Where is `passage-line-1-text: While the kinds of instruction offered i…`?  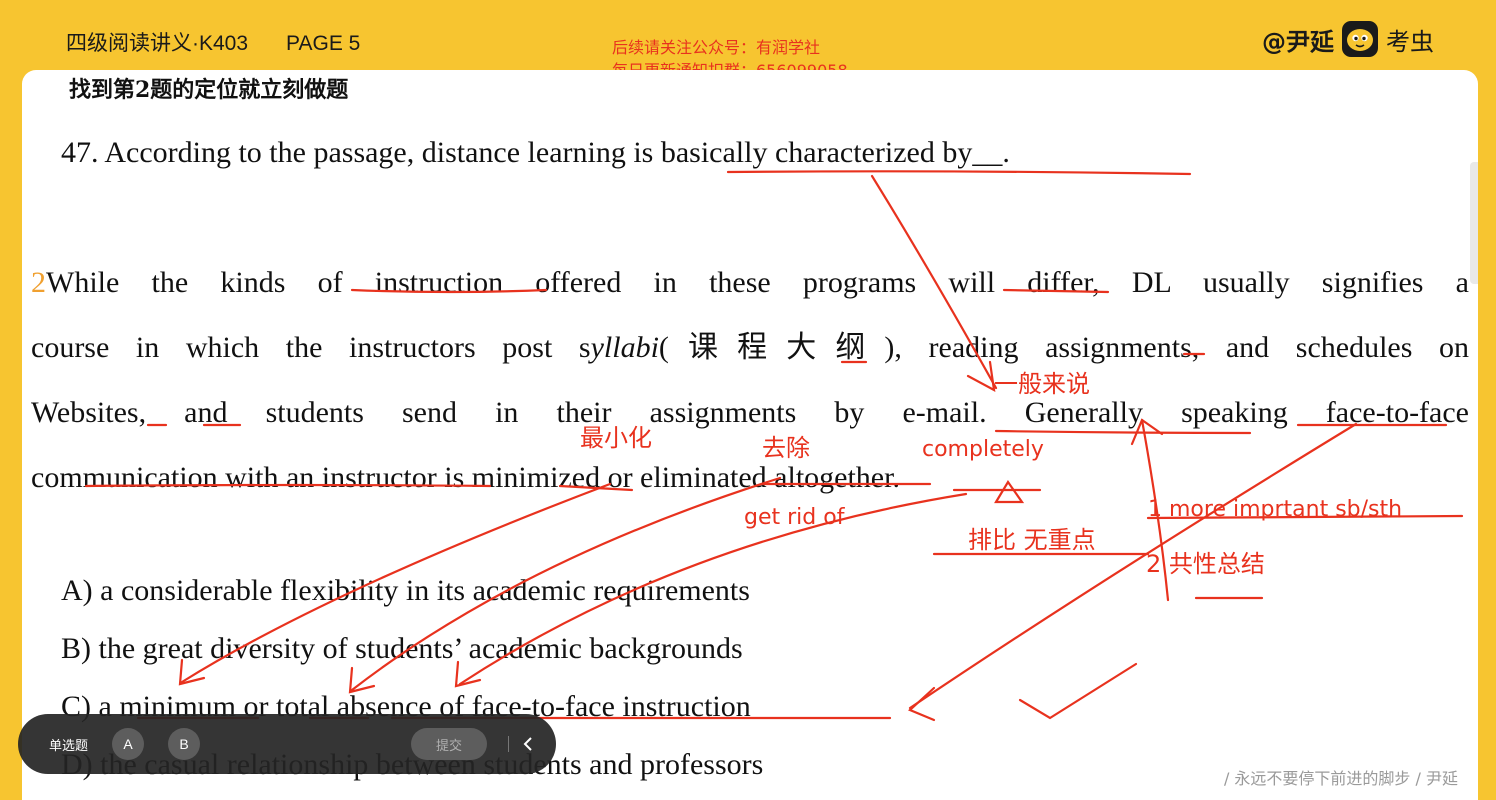 passage-line-1-text: While the kinds of instruction offered i… is located at coordinates (757, 282).